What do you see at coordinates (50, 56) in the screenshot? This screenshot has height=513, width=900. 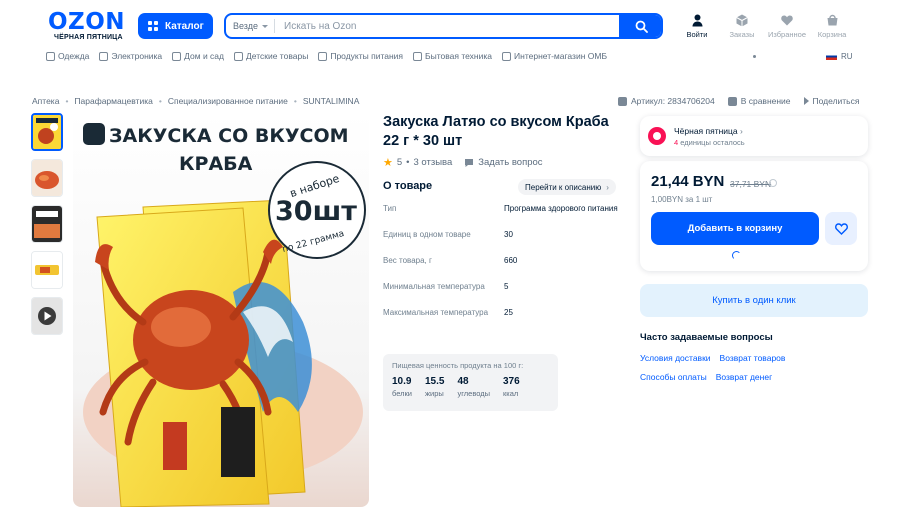 I see `clothes-icon` at bounding box center [50, 56].